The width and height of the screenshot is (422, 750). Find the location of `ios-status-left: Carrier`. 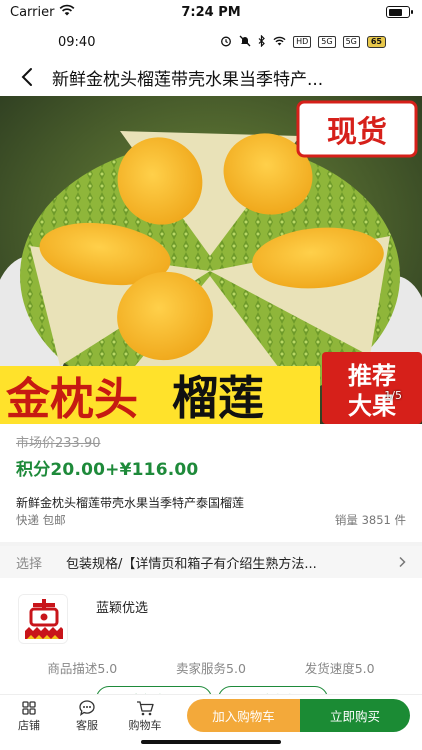

ios-status-left: Carrier is located at coordinates (42, 12).